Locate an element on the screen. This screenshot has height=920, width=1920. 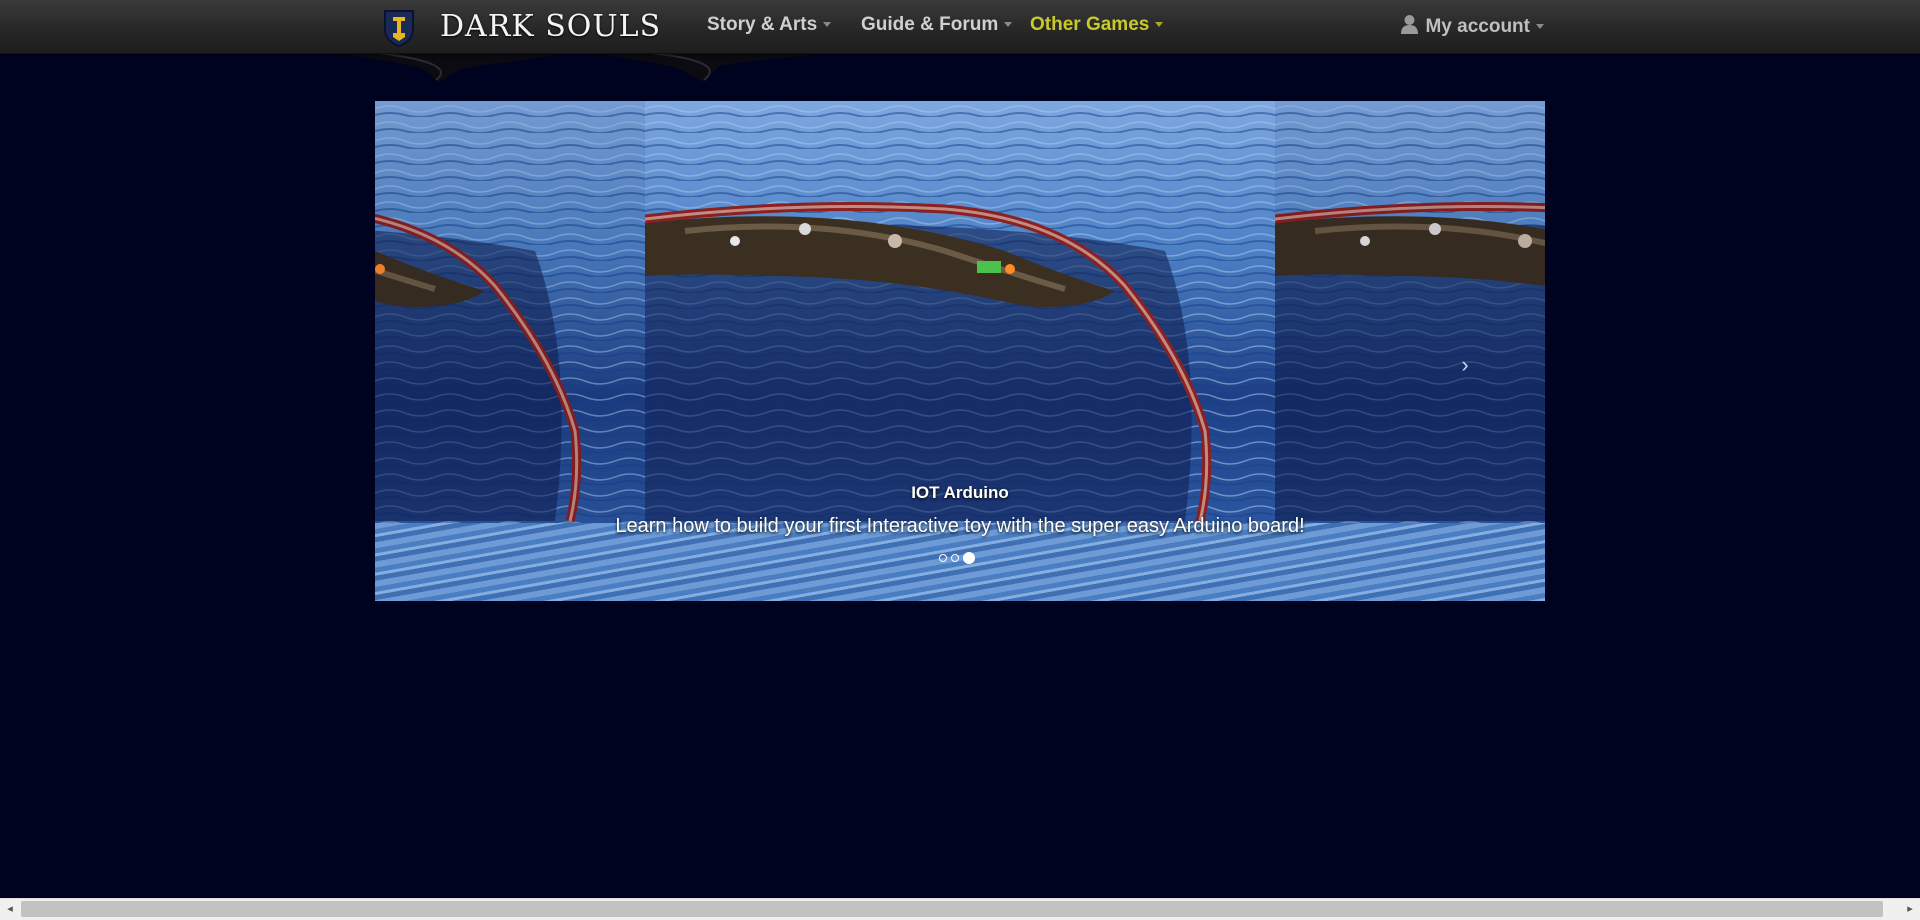
nav-story-arts-label: Story & Arts is located at coordinates (762, 24).